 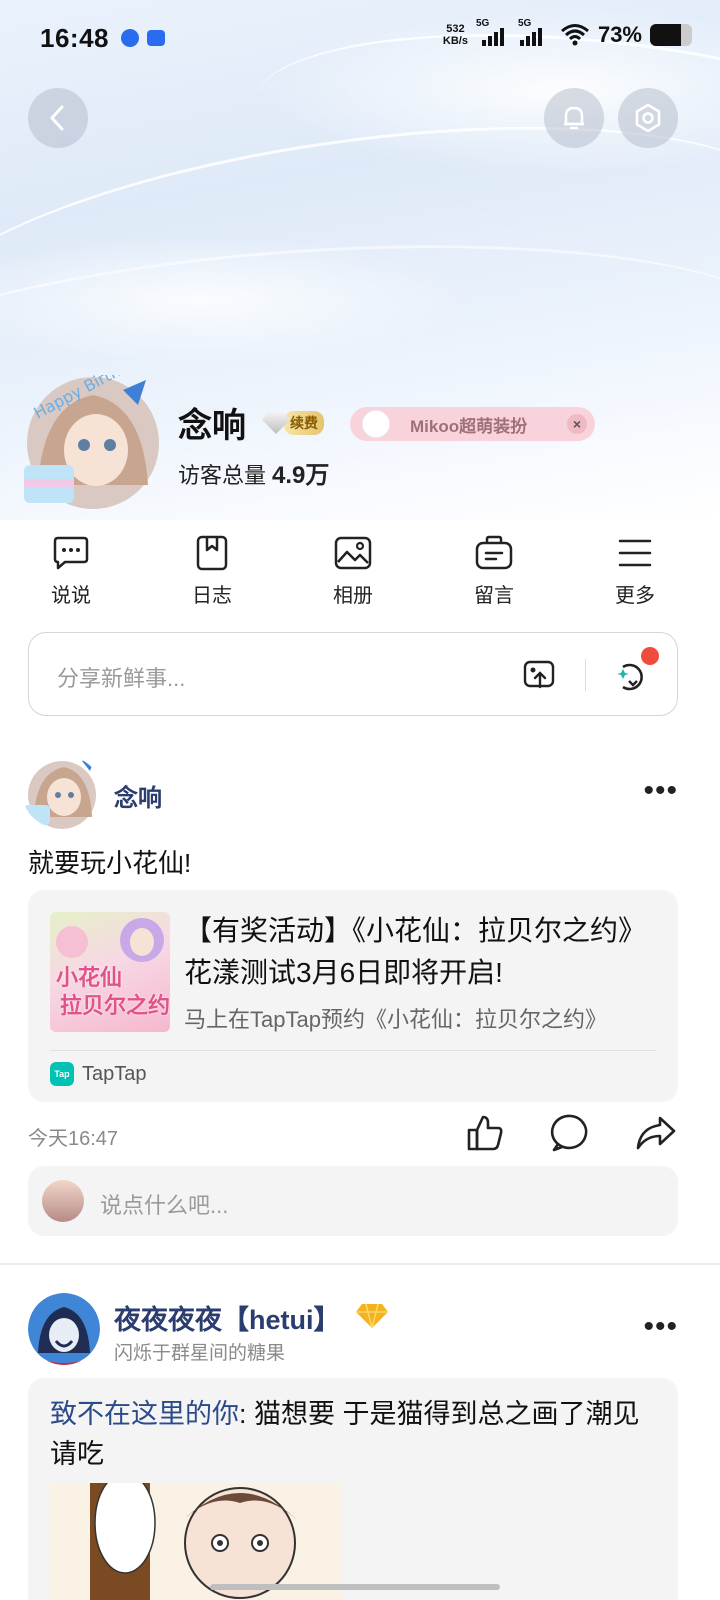 What do you see at coordinates (345, 1434) in the screenshot?
I see `repost-text: 致不在这里的你: 猫想要 于是猫得到总之画了潮见 请吃` at bounding box center [345, 1434].